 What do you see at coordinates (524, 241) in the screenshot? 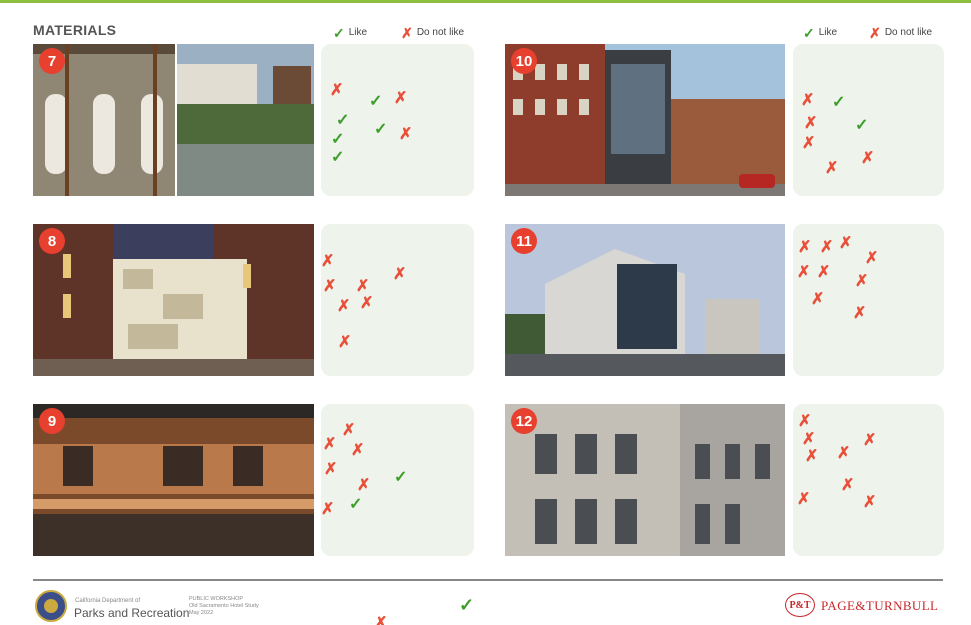
I see `precedent-number-badge: 11` at bounding box center [524, 241].